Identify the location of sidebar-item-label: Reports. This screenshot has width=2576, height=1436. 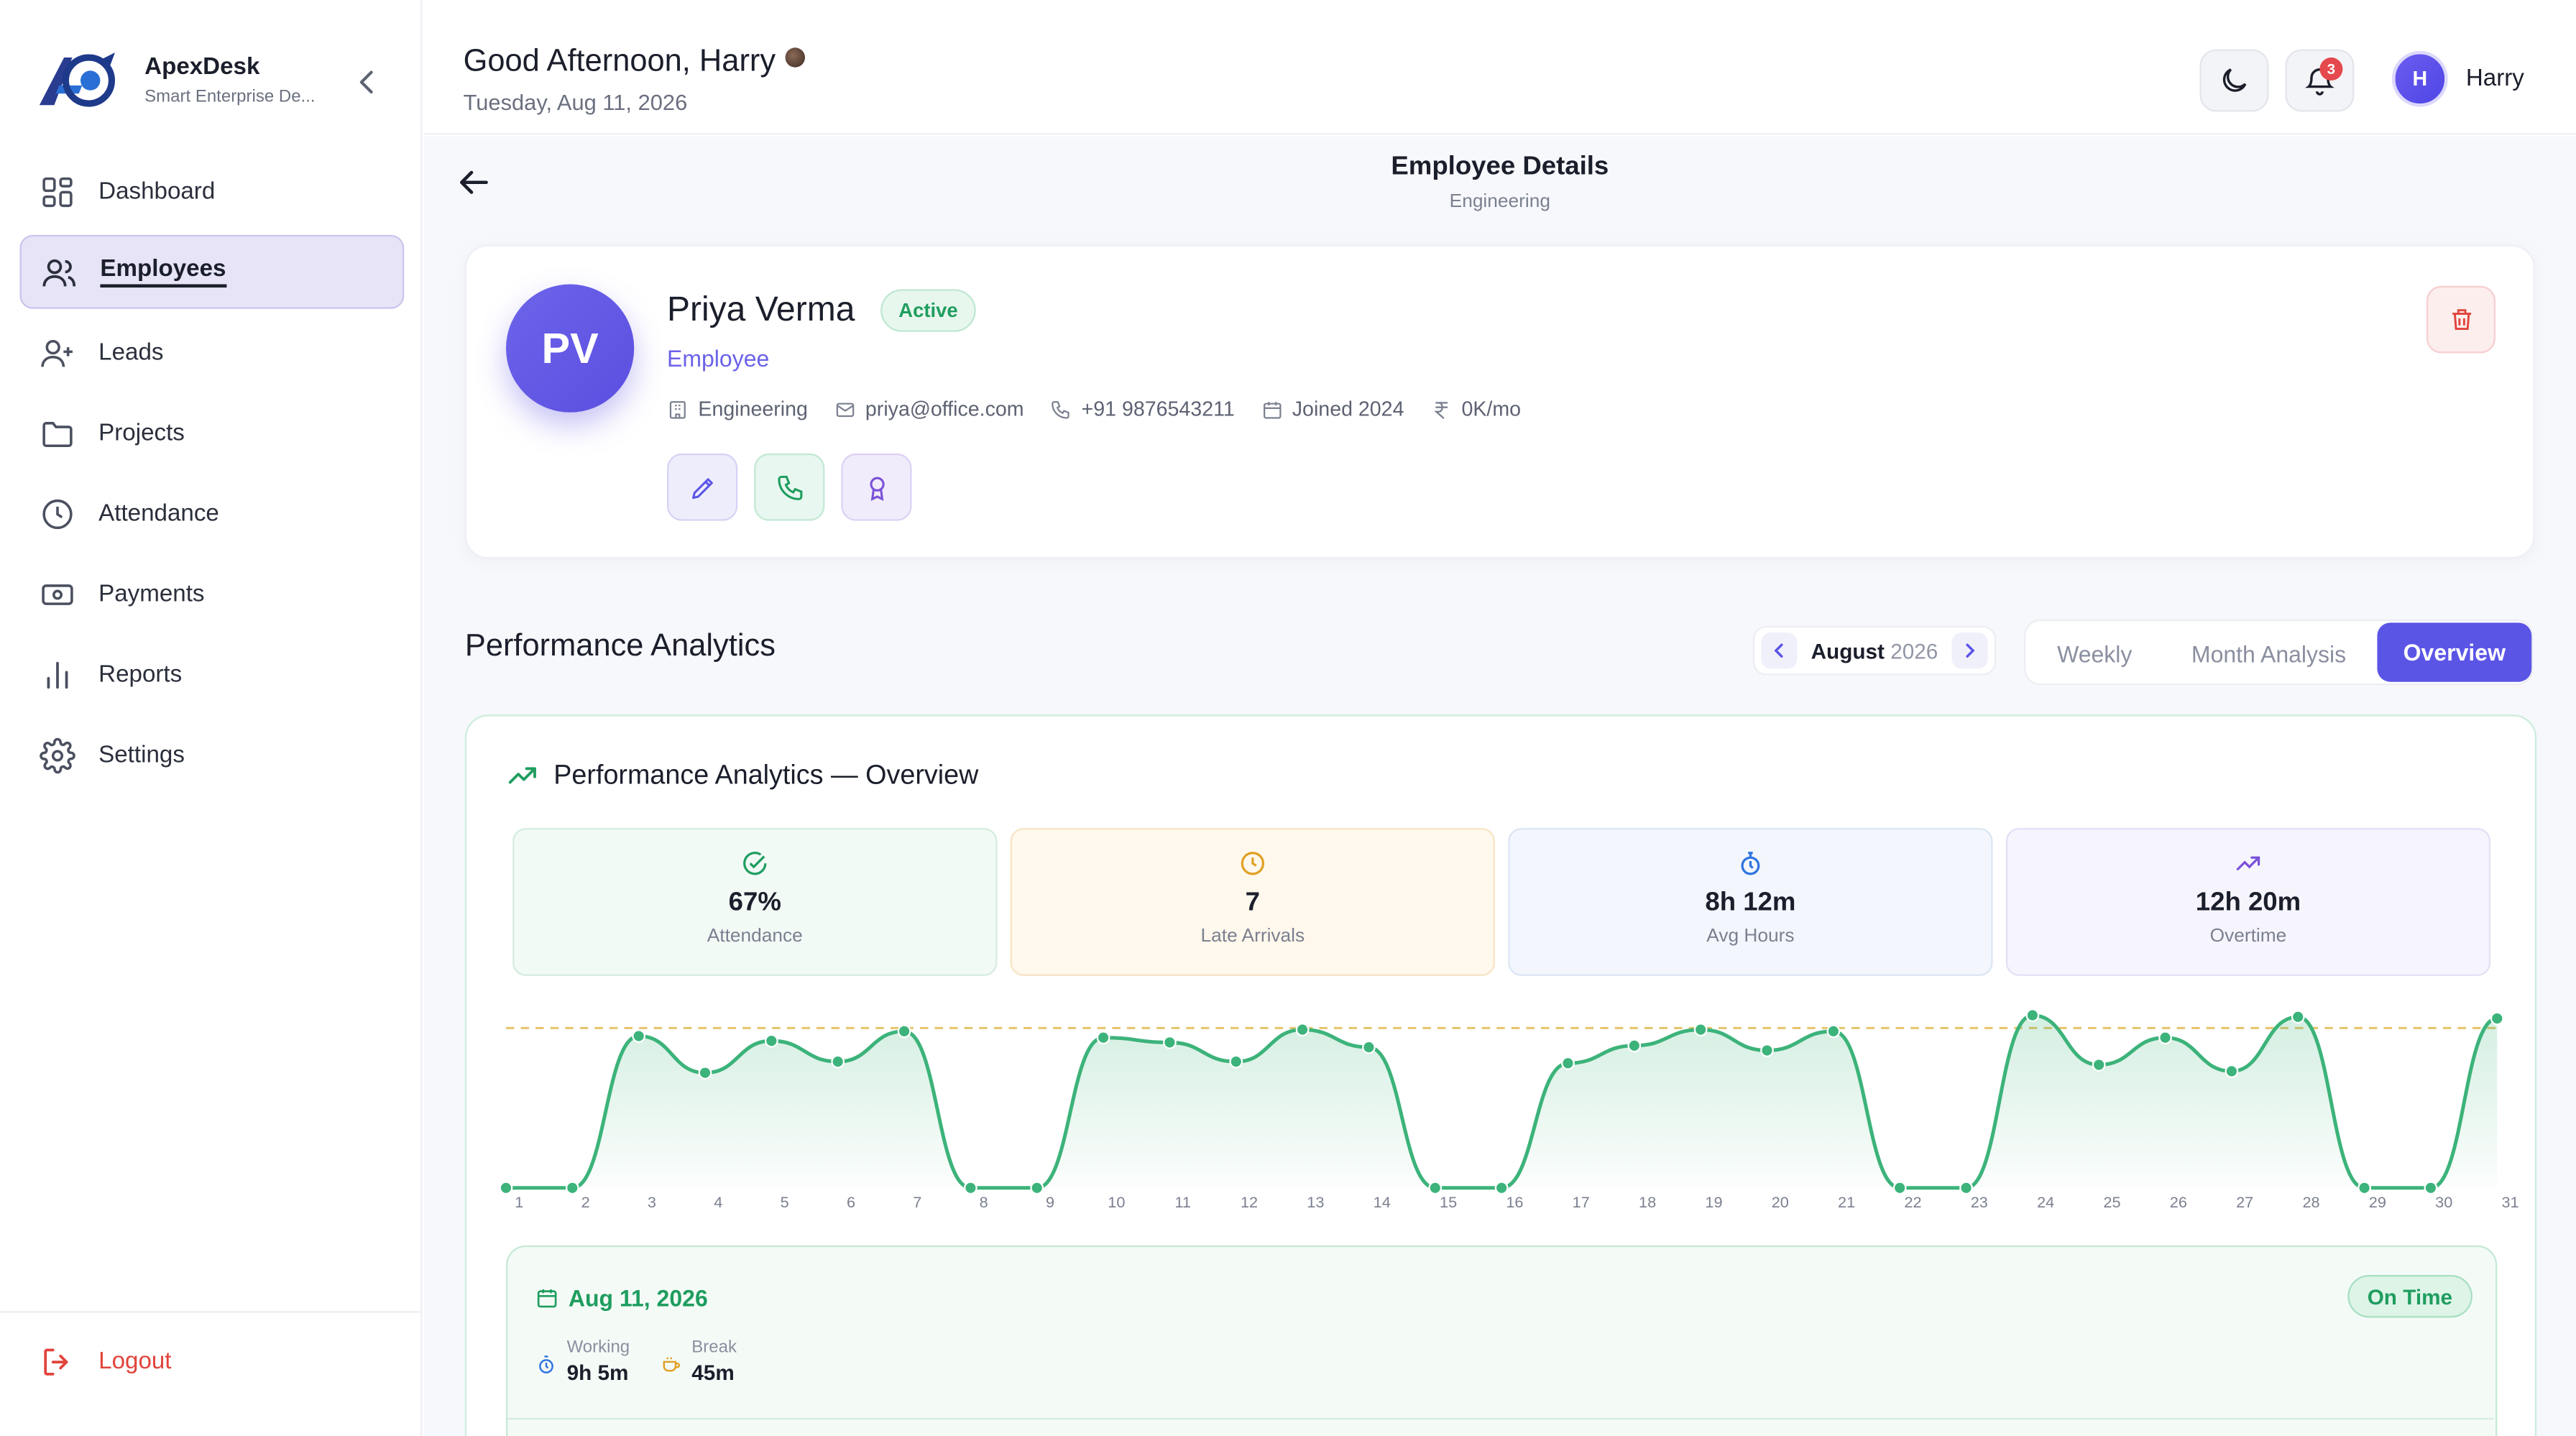
(140, 675).